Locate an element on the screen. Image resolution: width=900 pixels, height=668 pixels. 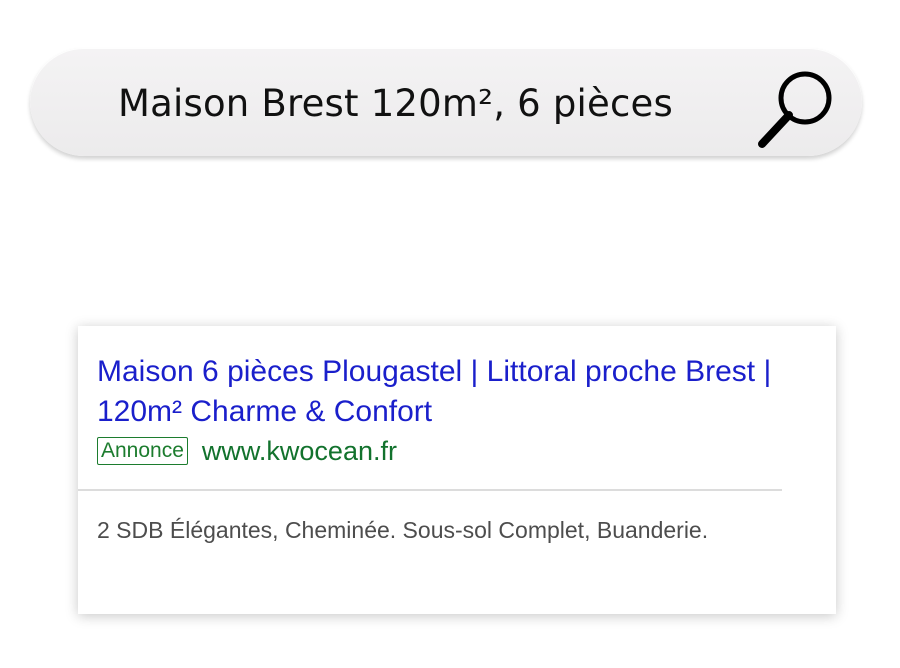
search-icon is located at coordinates (798, 106).